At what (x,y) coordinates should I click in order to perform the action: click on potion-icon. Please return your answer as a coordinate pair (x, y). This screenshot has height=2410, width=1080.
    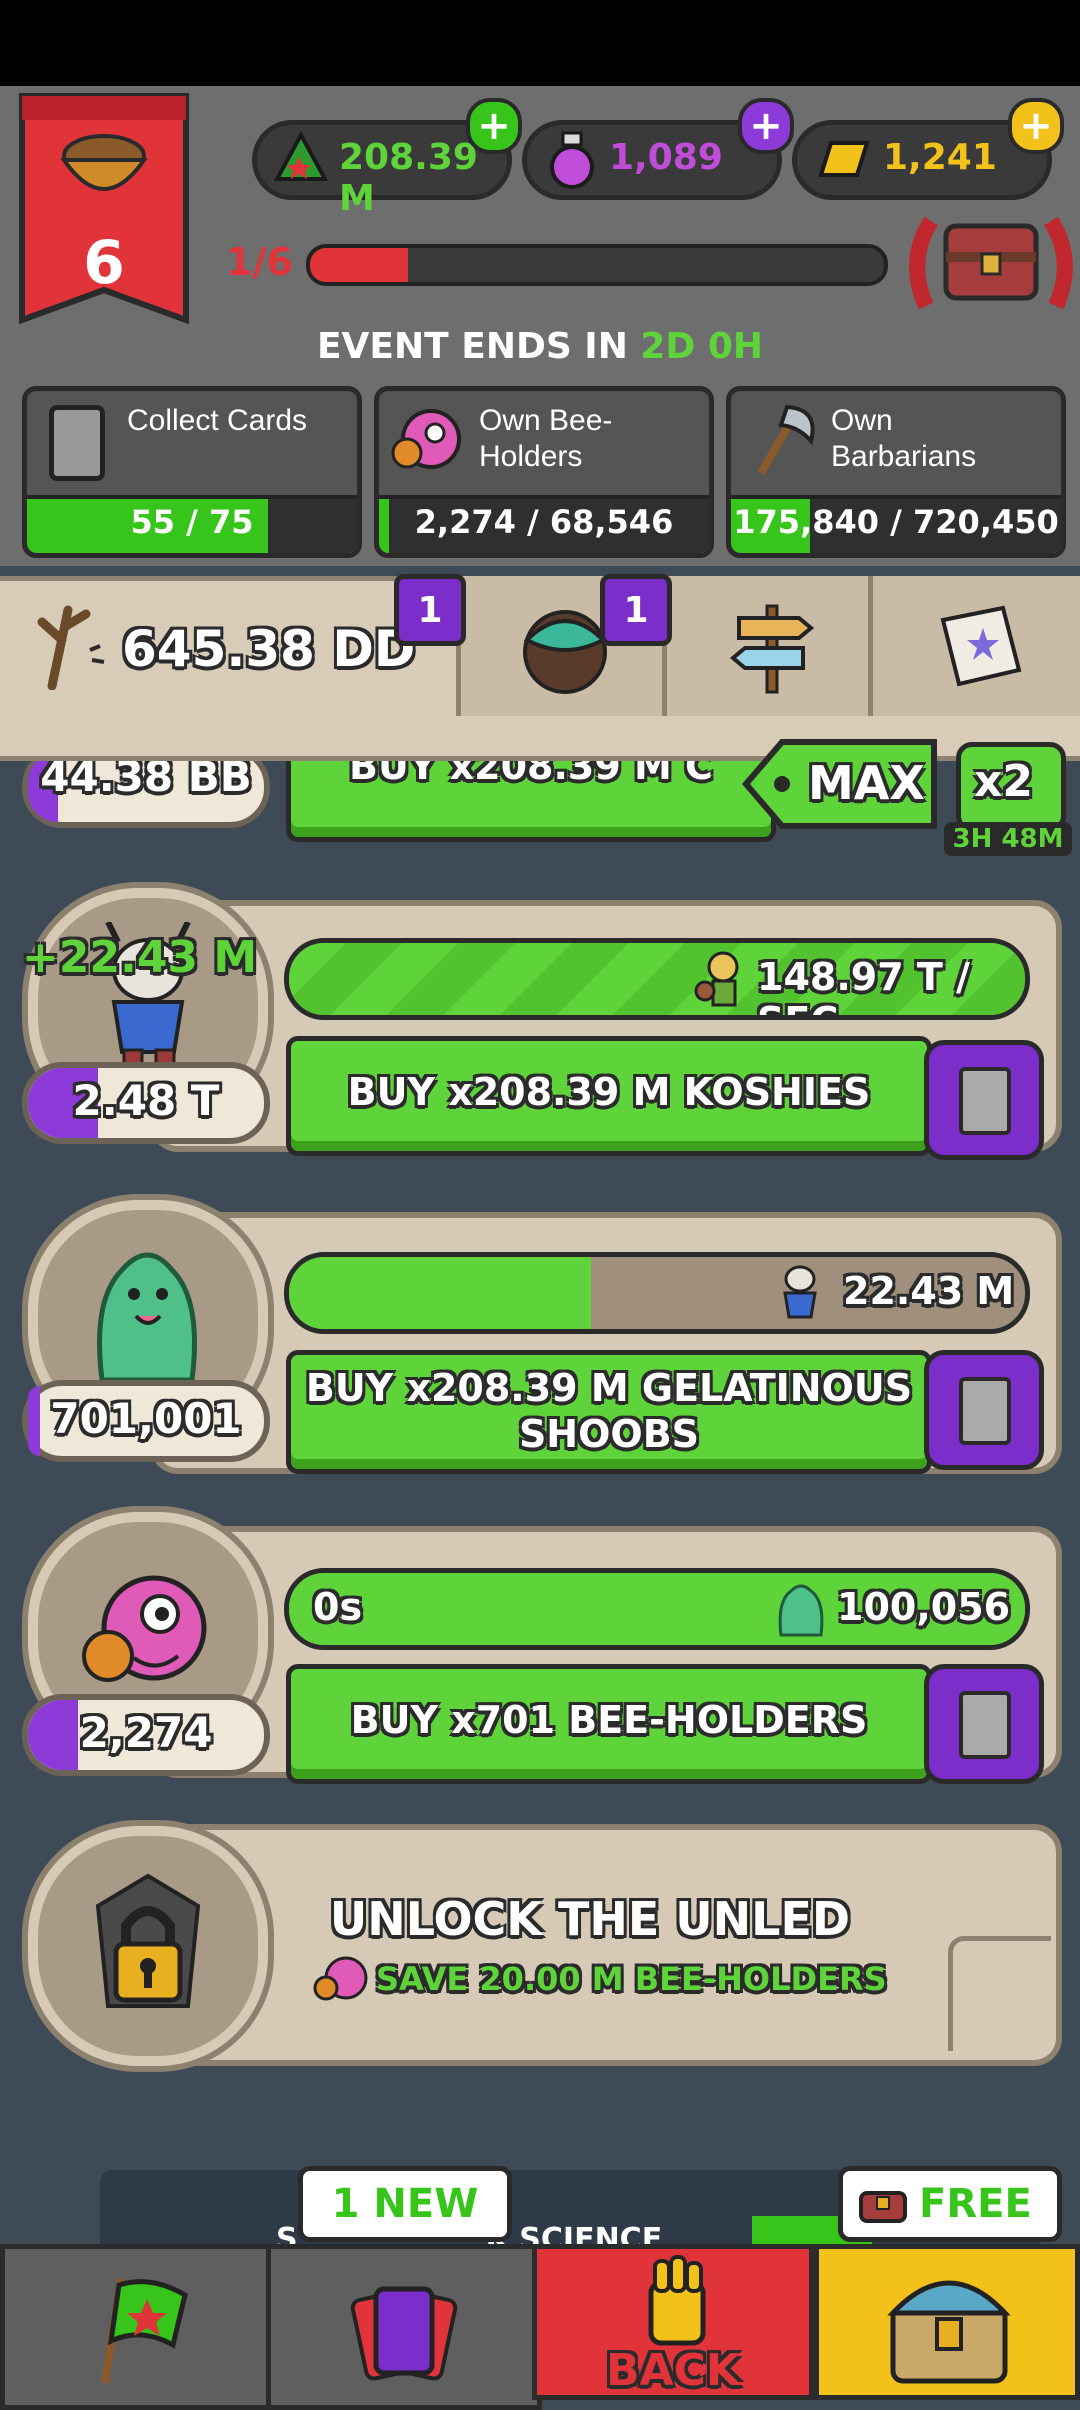
    Looking at the image, I should click on (572, 160).